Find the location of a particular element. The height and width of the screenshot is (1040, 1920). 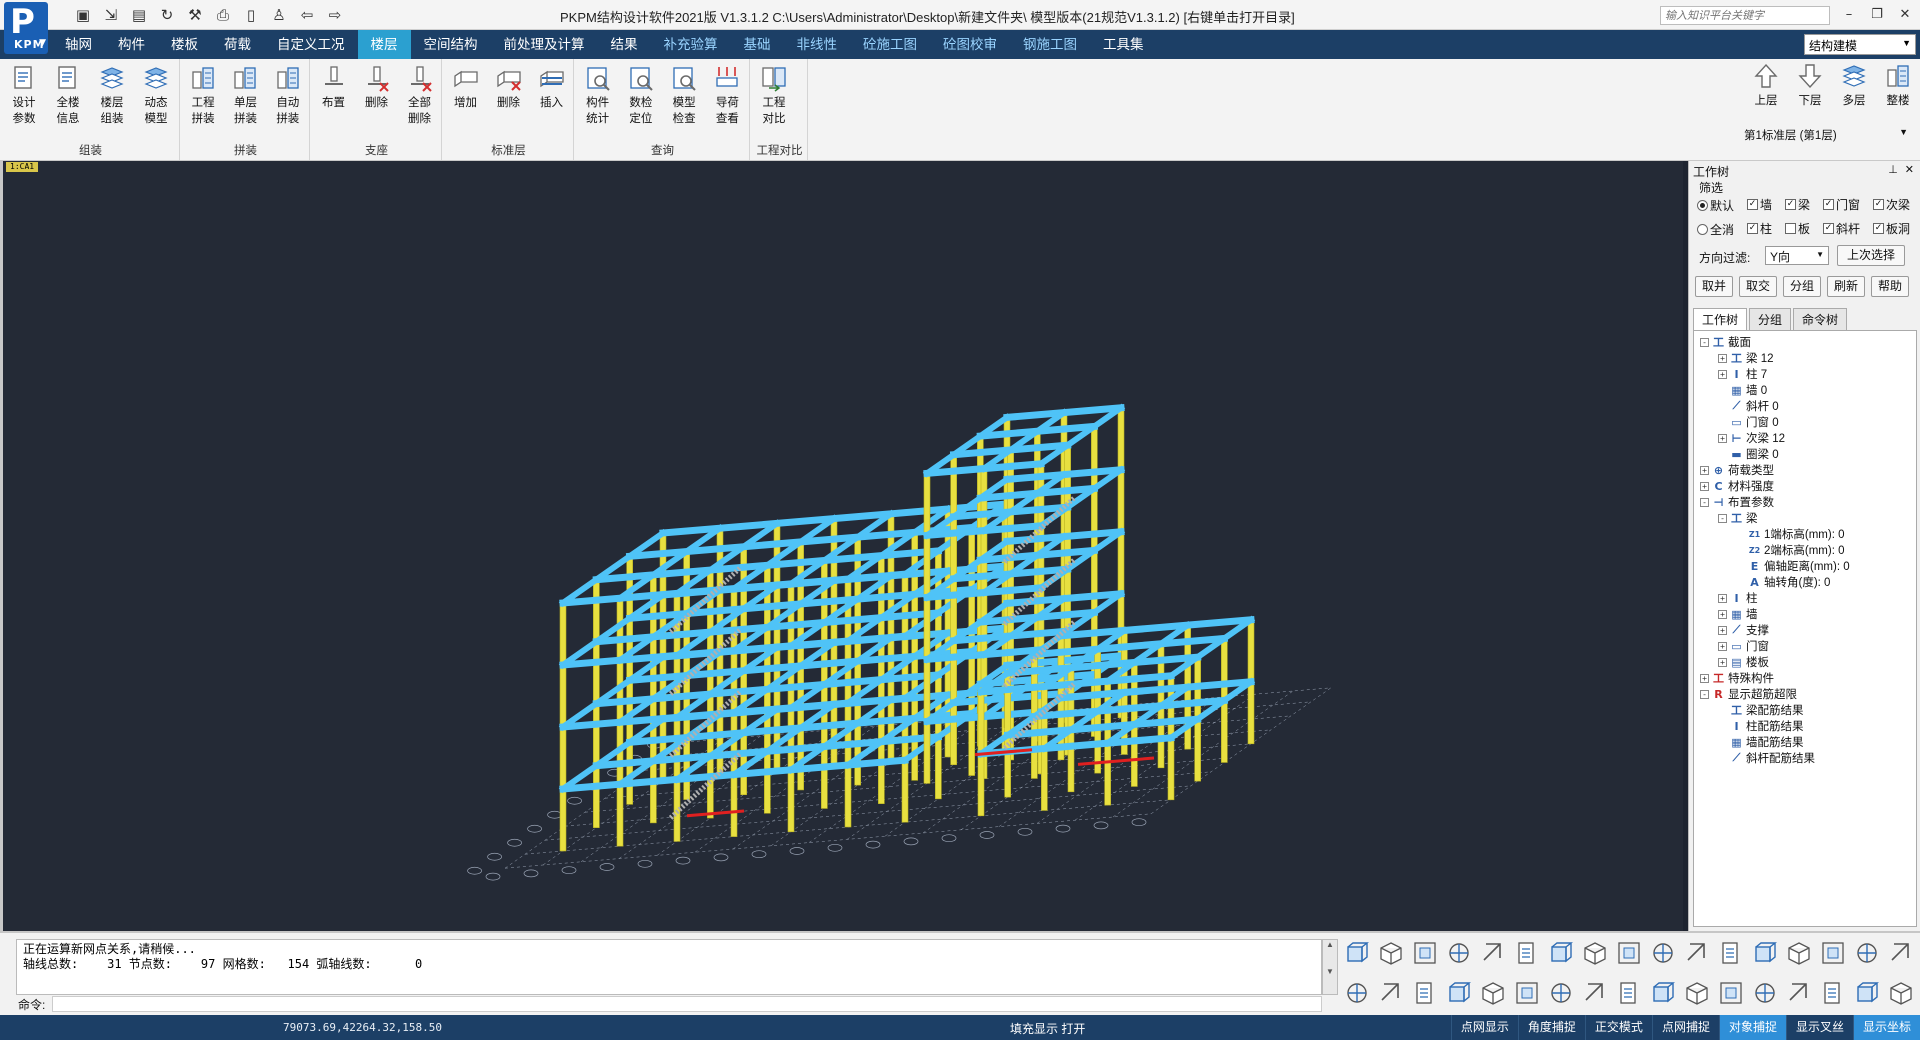

multi-floor-button: 多层 is located at coordinates (1854, 85).